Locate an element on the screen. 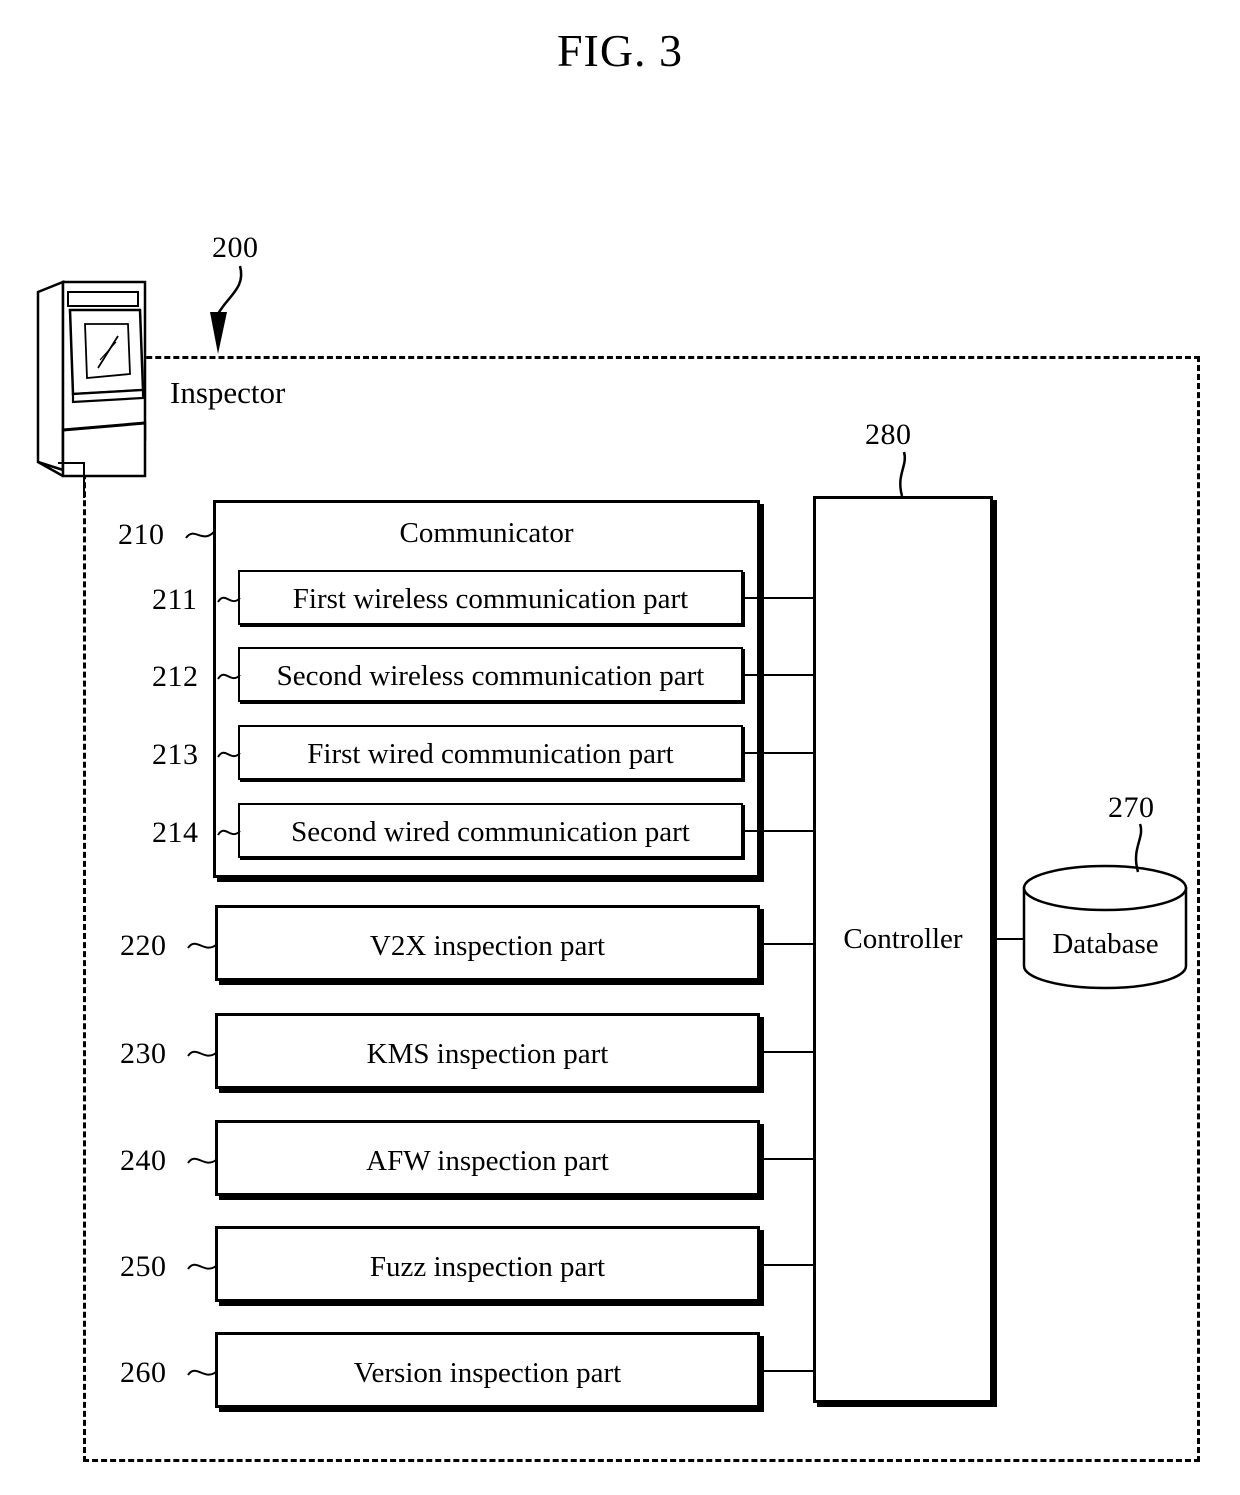 The height and width of the screenshot is (1495, 1240). ref-212: 212 is located at coordinates (175, 676).